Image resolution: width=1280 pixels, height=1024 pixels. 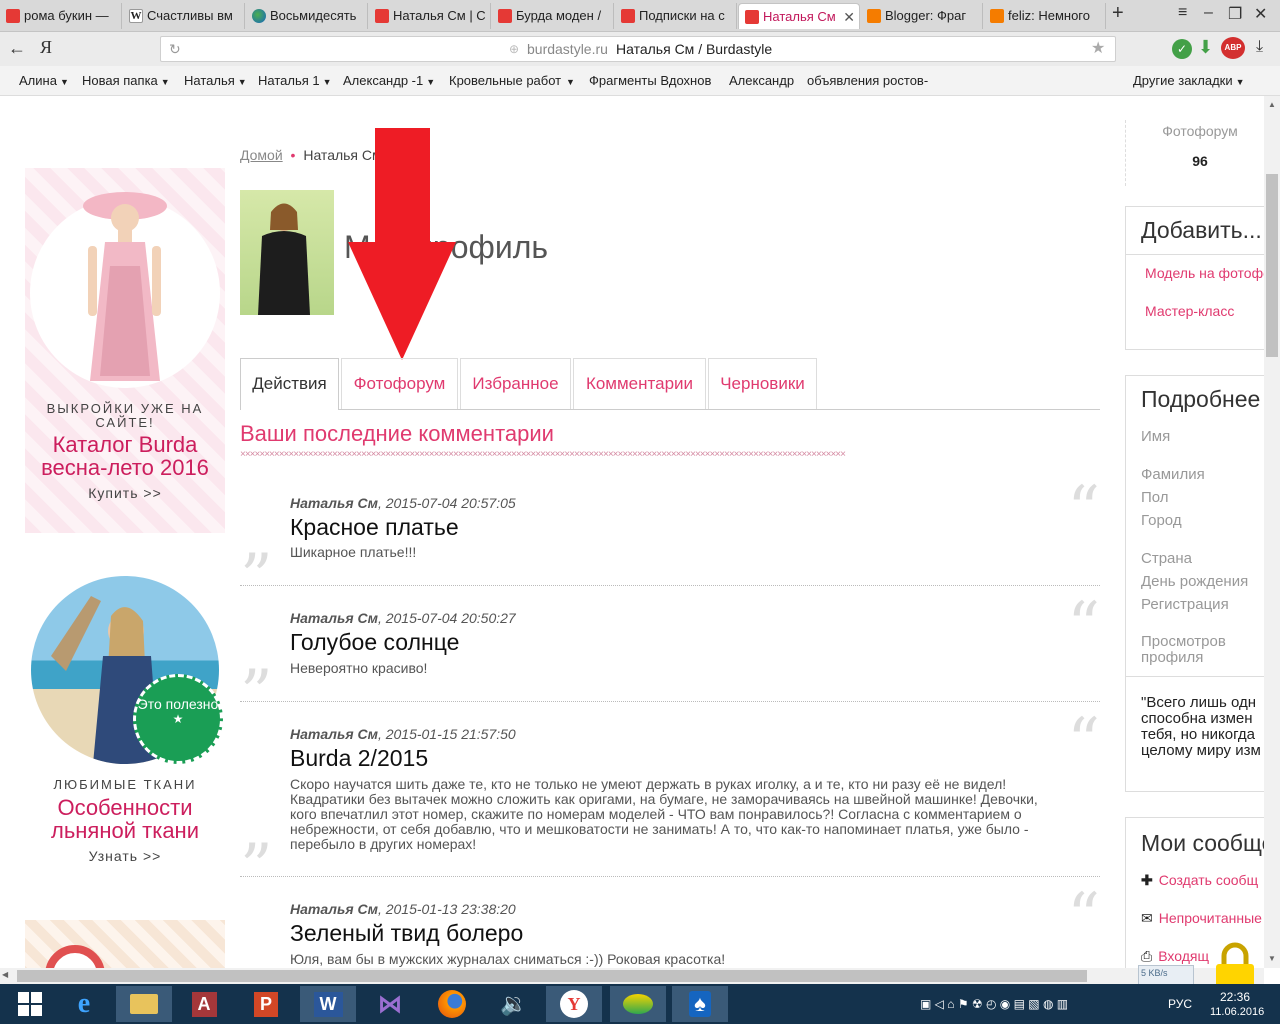 I want to click on app-icon, so click(x=638, y=1004).